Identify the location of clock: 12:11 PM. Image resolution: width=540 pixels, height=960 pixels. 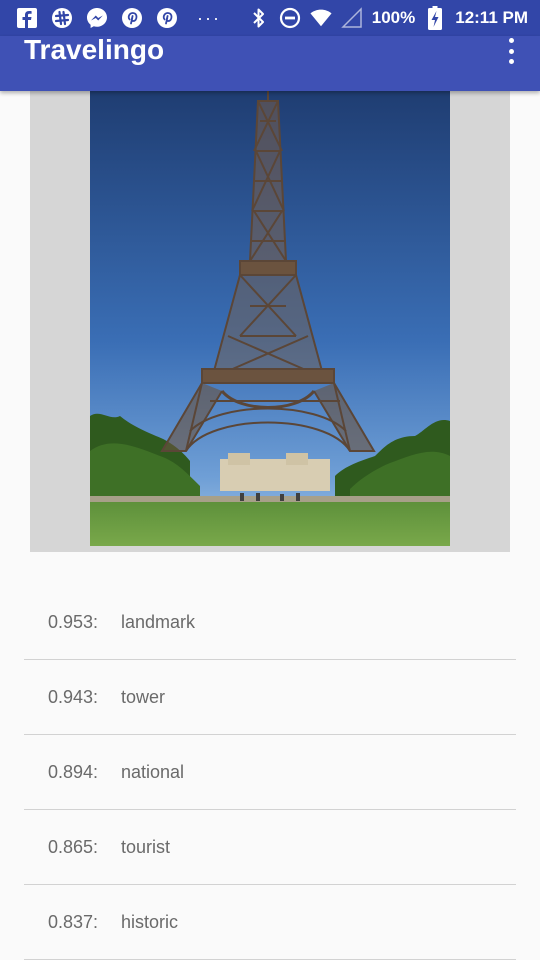
(491, 17).